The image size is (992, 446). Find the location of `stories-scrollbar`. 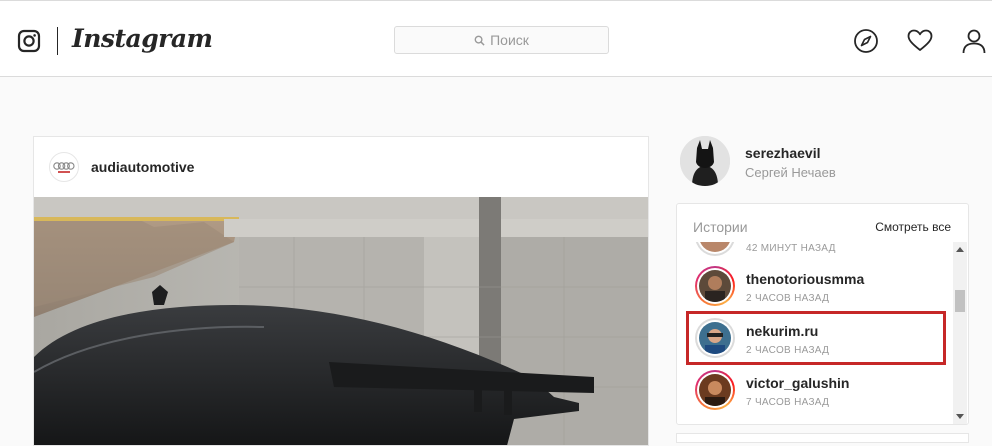

stories-scrollbar is located at coordinates (960, 333).